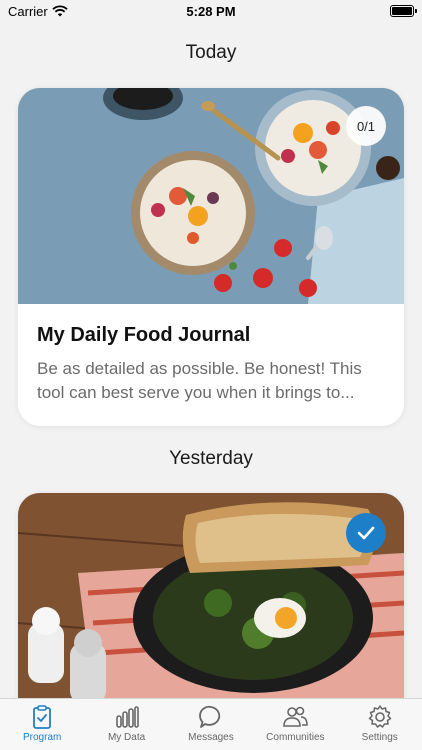 This screenshot has height=750, width=422. What do you see at coordinates (127, 717) in the screenshot?
I see `bar-chart-icon` at bounding box center [127, 717].